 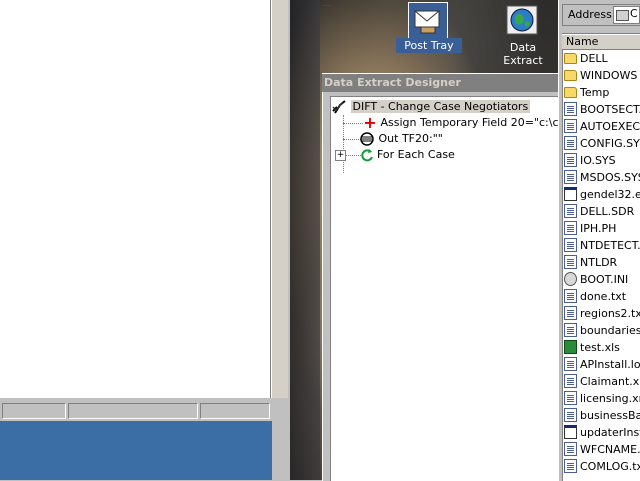 I want to click on taskbar-area, so click(x=136, y=450).